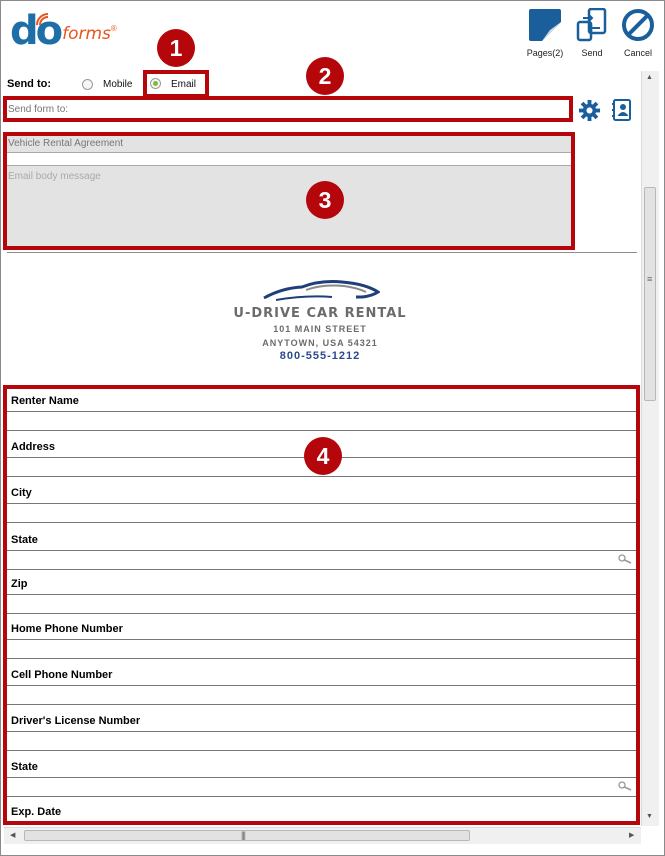 This screenshot has height=856, width=665. I want to click on send-button: Send, so click(592, 32).